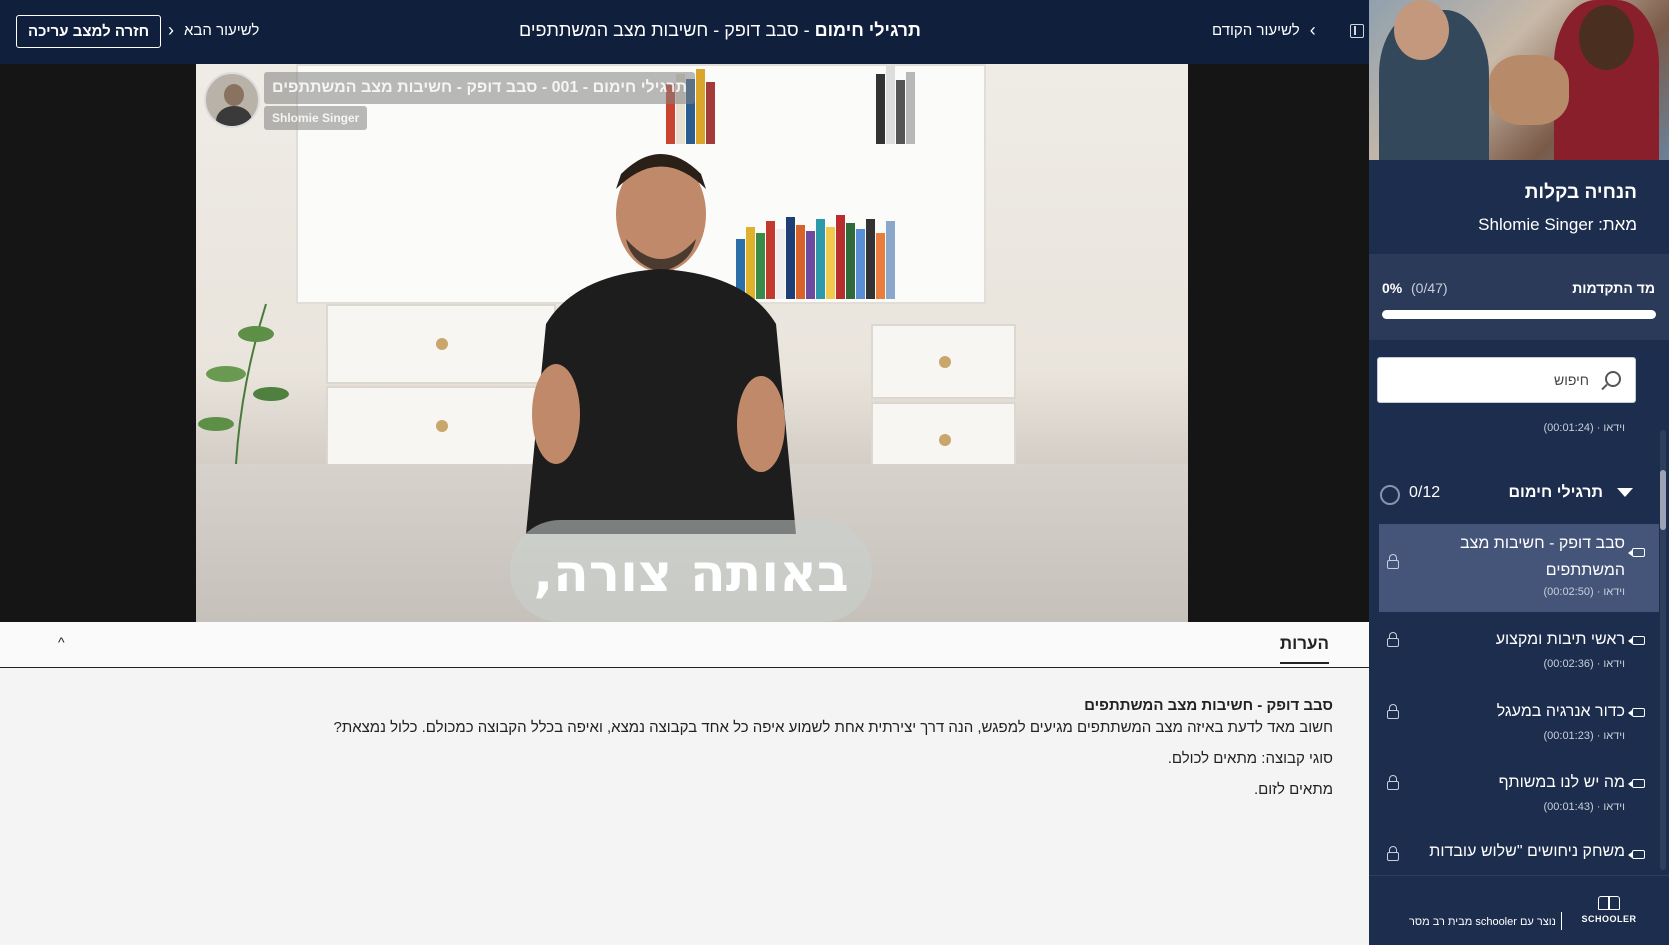 This screenshot has width=1669, height=945. Describe the element at coordinates (1482, 922) in the screenshot. I see `made-with-text: נוצר עם schooler מבית רב מסר` at that location.